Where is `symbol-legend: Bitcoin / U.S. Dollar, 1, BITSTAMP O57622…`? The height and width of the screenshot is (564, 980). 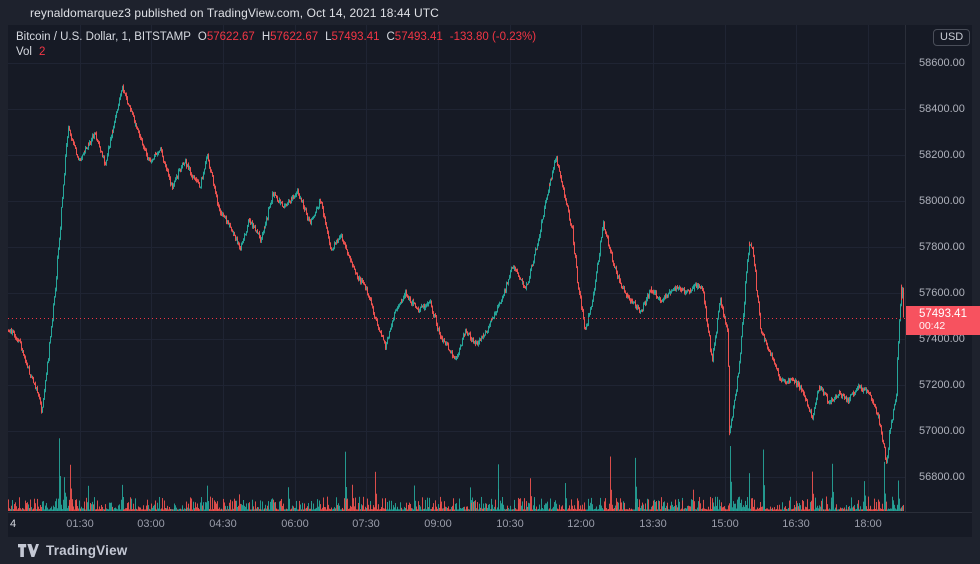 symbol-legend: Bitcoin / U.S. Dollar, 1, BITSTAMP O57622… is located at coordinates (276, 44).